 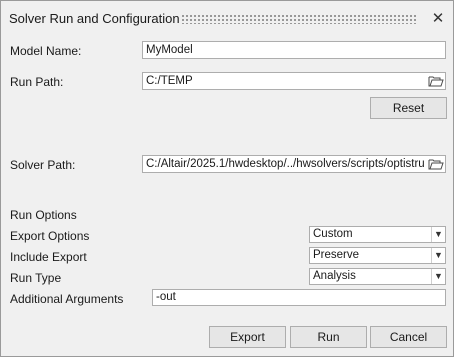 I want to click on include-export-label: Include Export, so click(x=48, y=257).